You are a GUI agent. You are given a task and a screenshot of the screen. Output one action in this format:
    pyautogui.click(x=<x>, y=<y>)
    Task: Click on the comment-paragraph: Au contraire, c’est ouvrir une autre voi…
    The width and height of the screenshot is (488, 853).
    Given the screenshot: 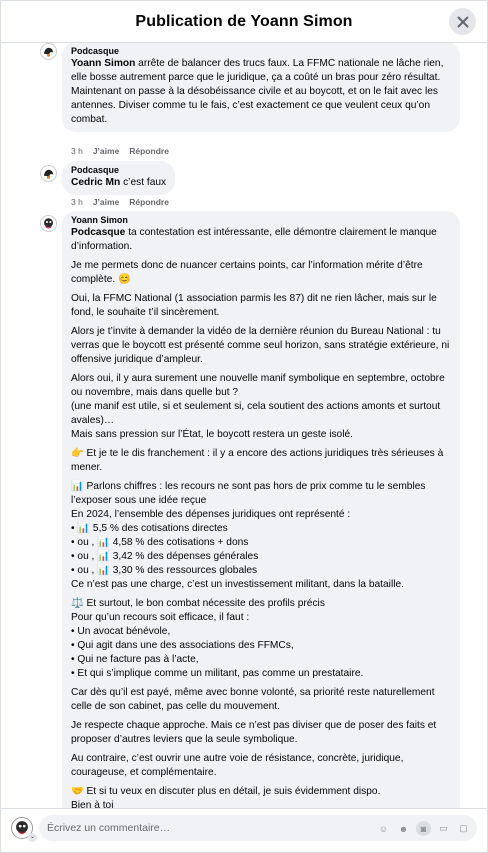 What is the action you would take?
    pyautogui.click(x=237, y=765)
    